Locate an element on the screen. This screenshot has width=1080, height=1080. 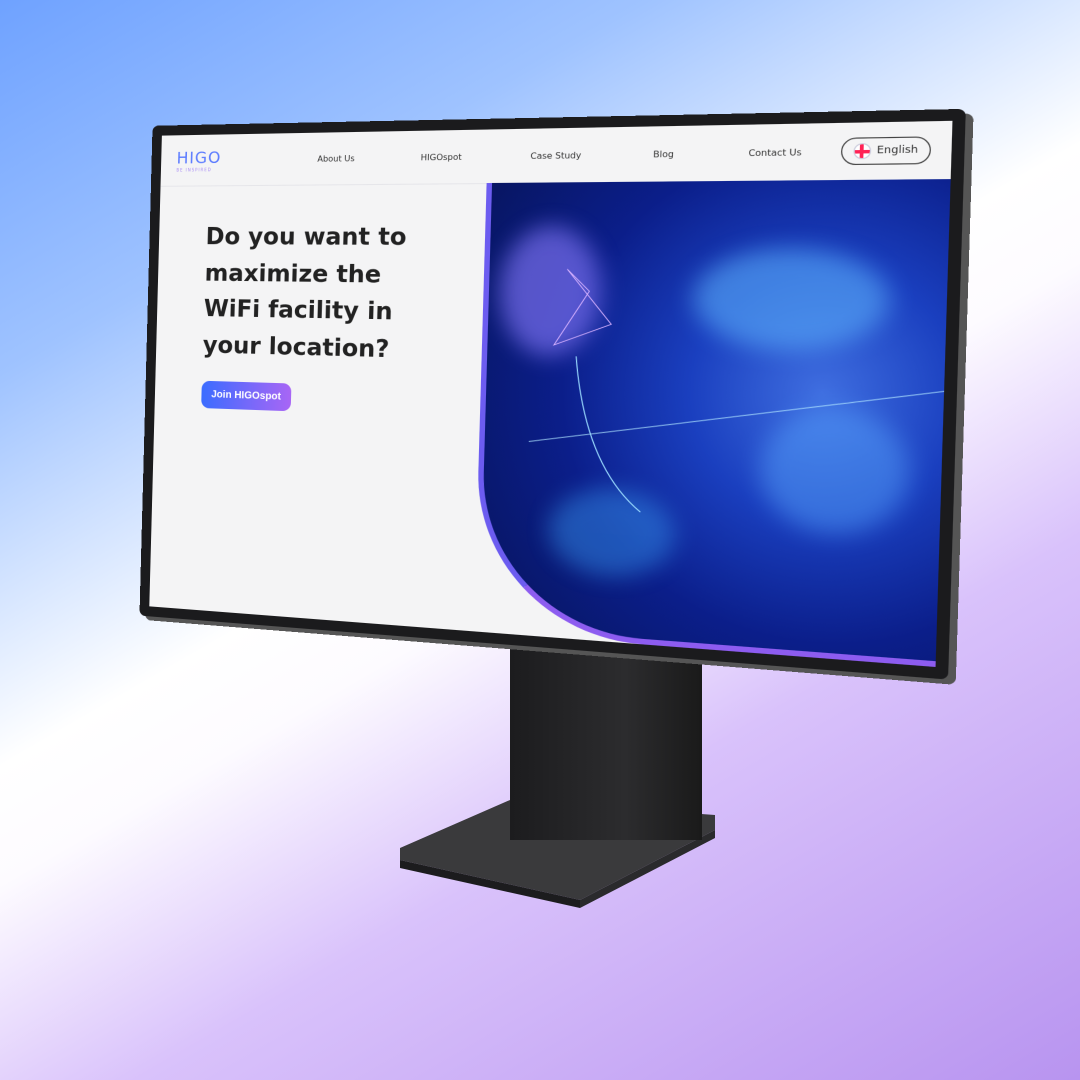
nav-higospot: HIGOspot is located at coordinates (441, 157).